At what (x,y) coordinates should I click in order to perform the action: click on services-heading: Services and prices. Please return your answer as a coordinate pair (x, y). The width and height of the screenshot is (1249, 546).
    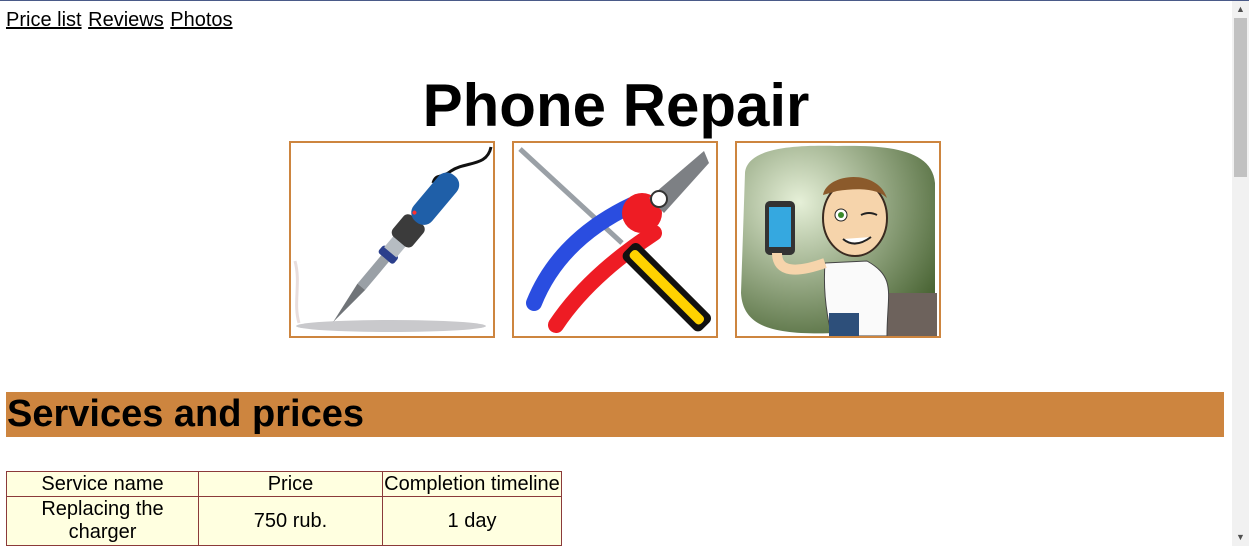
    Looking at the image, I should click on (615, 414).